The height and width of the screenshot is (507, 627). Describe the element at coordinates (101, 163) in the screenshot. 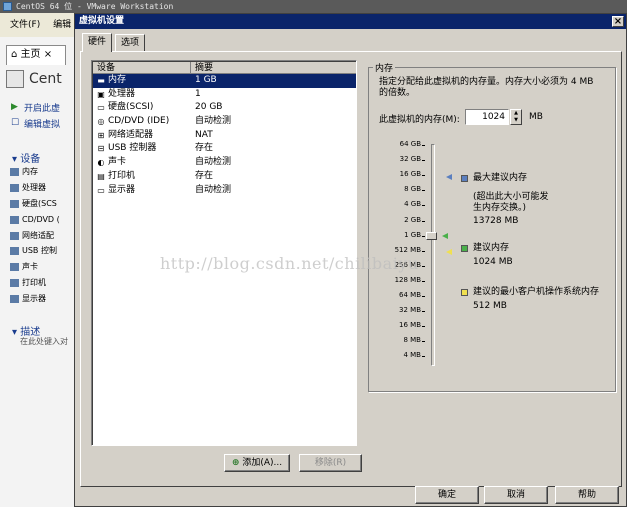

I see `sound-card-icon: ◐` at that location.